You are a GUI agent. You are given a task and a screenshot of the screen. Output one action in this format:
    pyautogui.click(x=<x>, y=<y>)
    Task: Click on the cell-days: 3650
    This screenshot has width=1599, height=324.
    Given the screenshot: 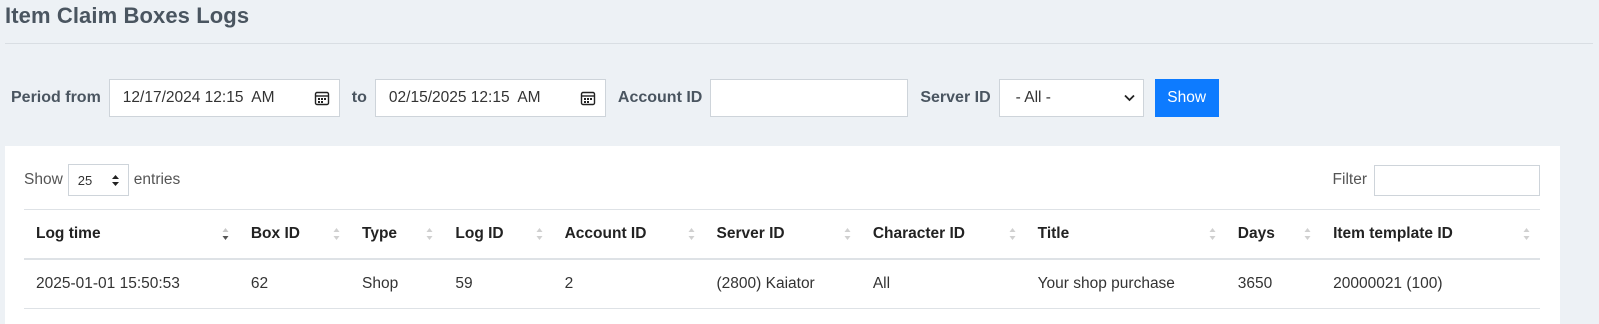 What is the action you would take?
    pyautogui.click(x=1273, y=284)
    